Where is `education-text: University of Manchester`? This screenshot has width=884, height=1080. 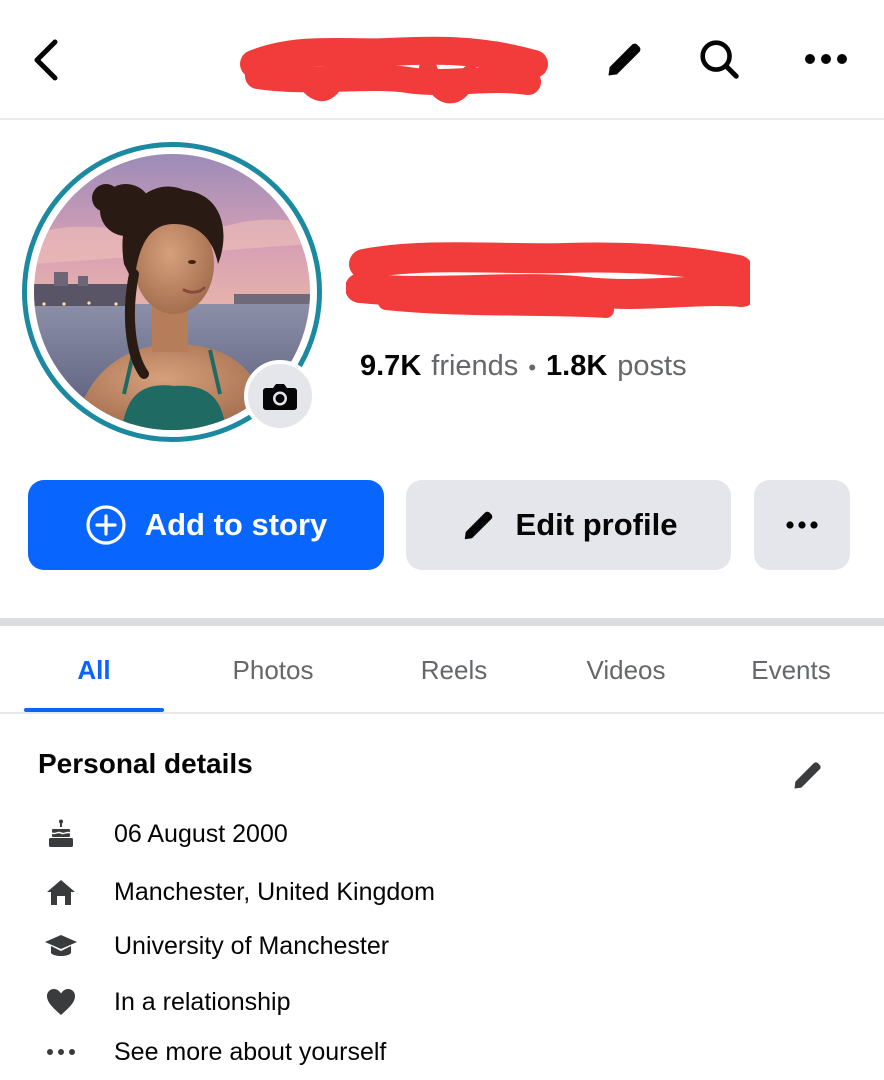 education-text: University of Manchester is located at coordinates (252, 945).